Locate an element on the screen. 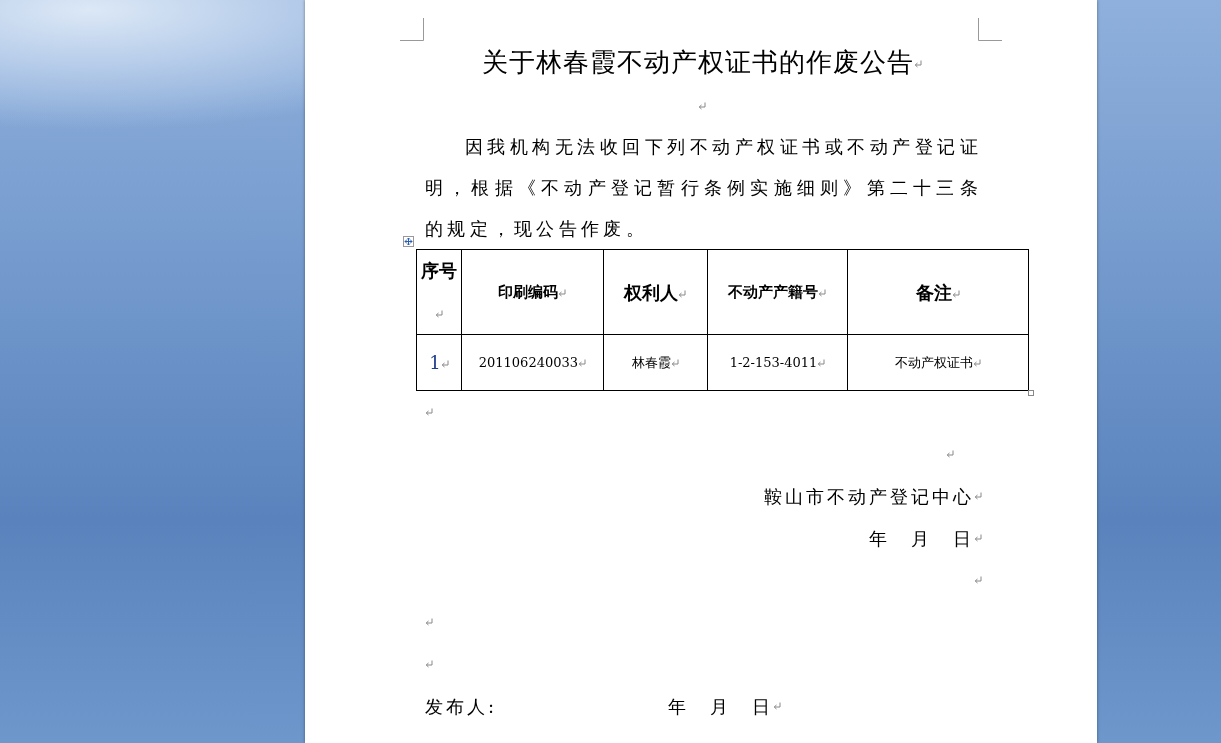  document-title: 关于林春霞不动产权证书的作废公告 is located at coordinates (697, 62).